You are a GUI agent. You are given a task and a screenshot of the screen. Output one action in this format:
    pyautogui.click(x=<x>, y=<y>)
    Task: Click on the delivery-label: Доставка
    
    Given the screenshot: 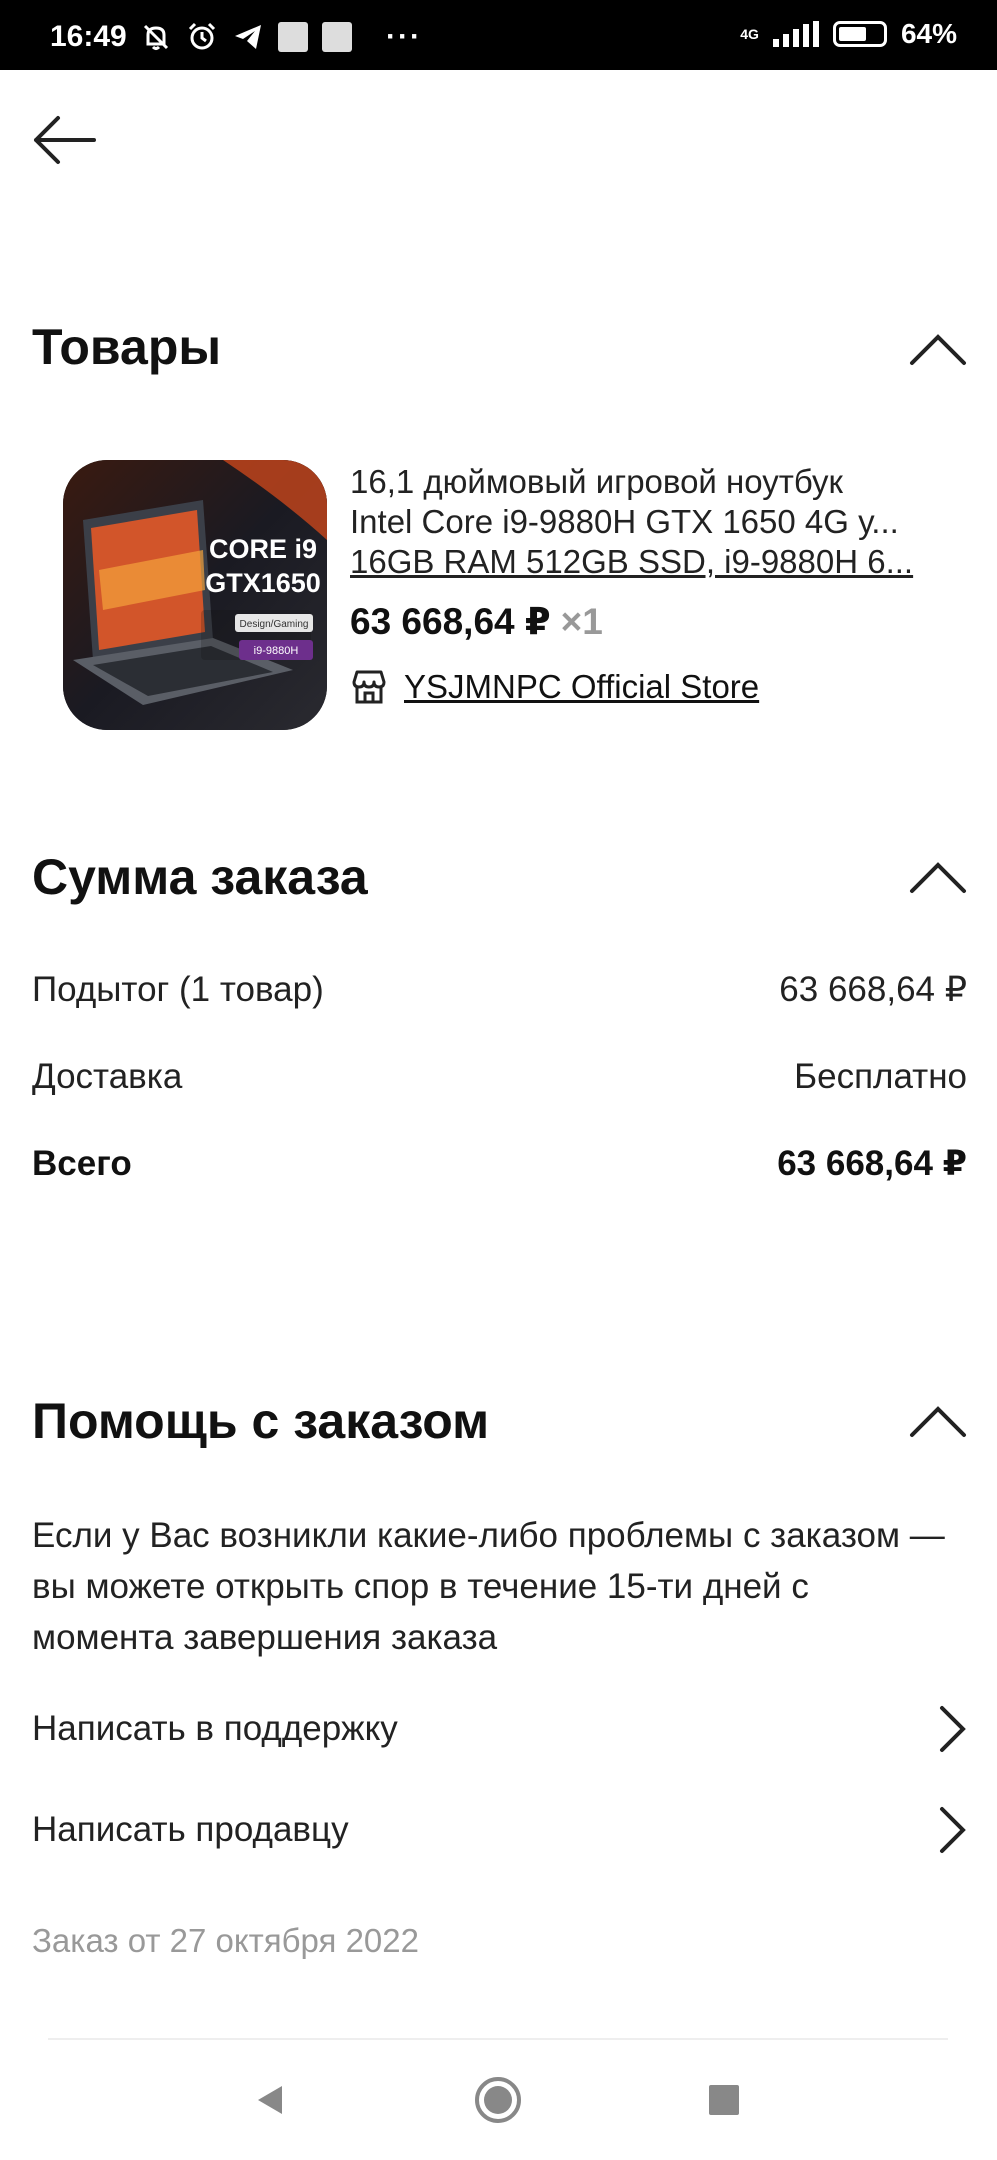 What is the action you would take?
    pyautogui.click(x=107, y=1076)
    